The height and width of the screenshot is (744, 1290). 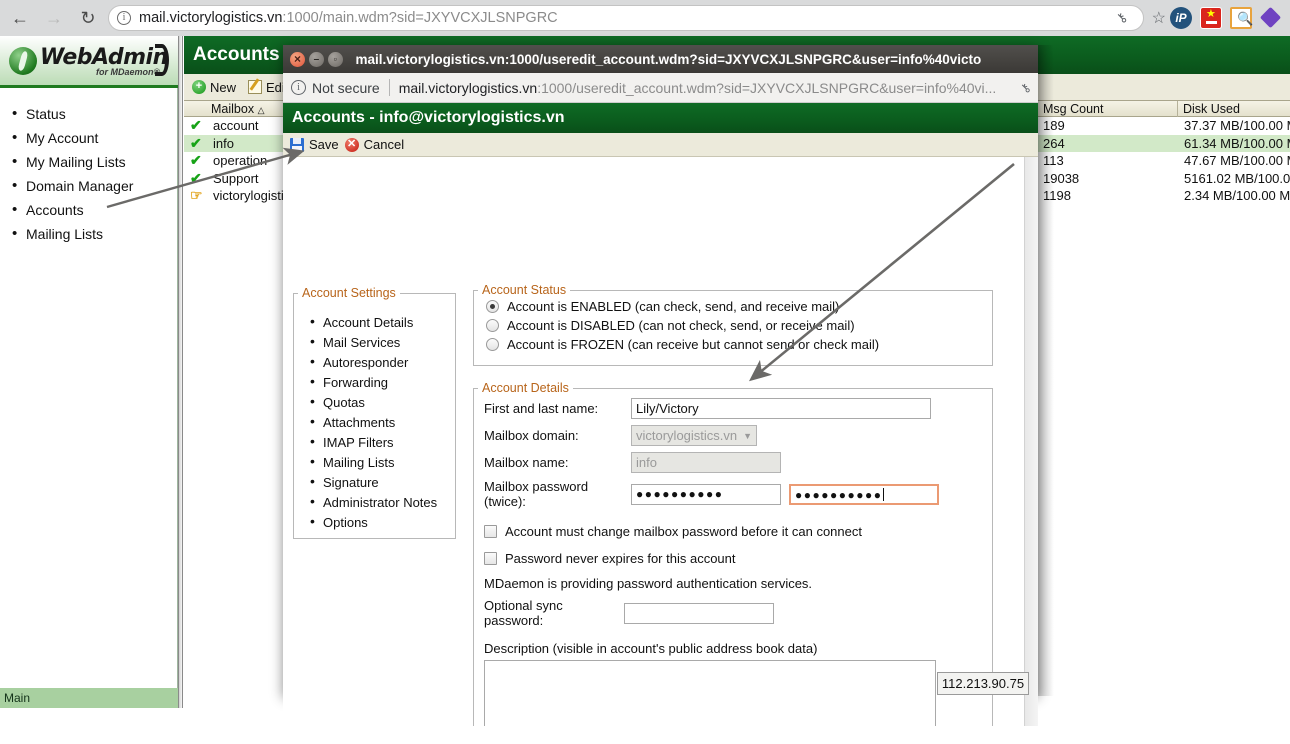 I want to click on mailbox-domain-label: Mailbox domain:, so click(x=531, y=435).